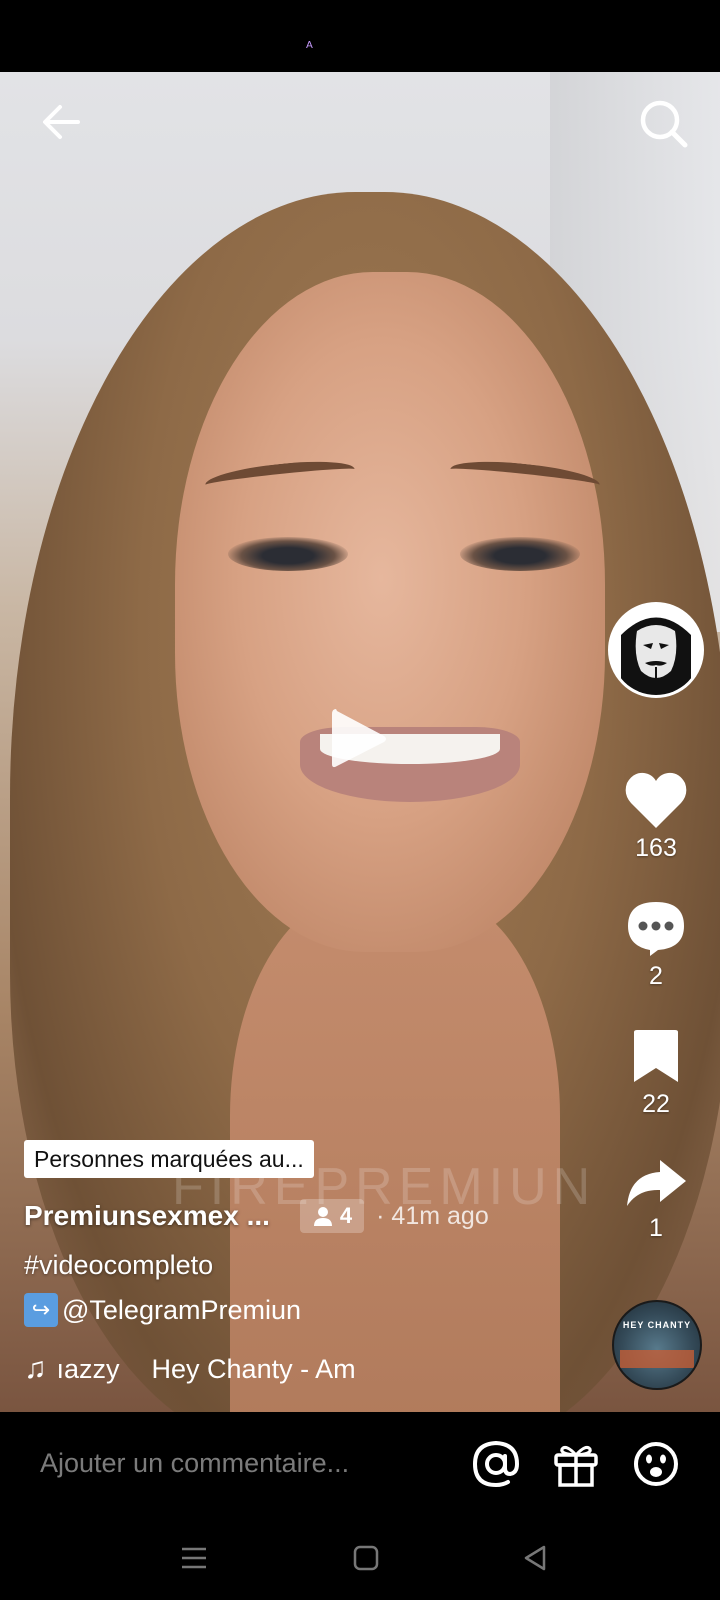 Image resolution: width=720 pixels, height=1600 pixels. What do you see at coordinates (657, 1345) in the screenshot?
I see `music-disc: HEY CHANTY` at bounding box center [657, 1345].